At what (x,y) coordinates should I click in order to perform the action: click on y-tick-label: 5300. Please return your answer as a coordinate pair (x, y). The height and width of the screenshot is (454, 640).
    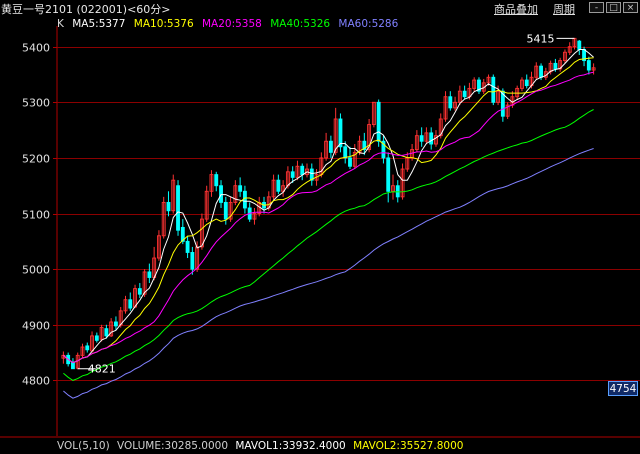
    Looking at the image, I should click on (36, 103).